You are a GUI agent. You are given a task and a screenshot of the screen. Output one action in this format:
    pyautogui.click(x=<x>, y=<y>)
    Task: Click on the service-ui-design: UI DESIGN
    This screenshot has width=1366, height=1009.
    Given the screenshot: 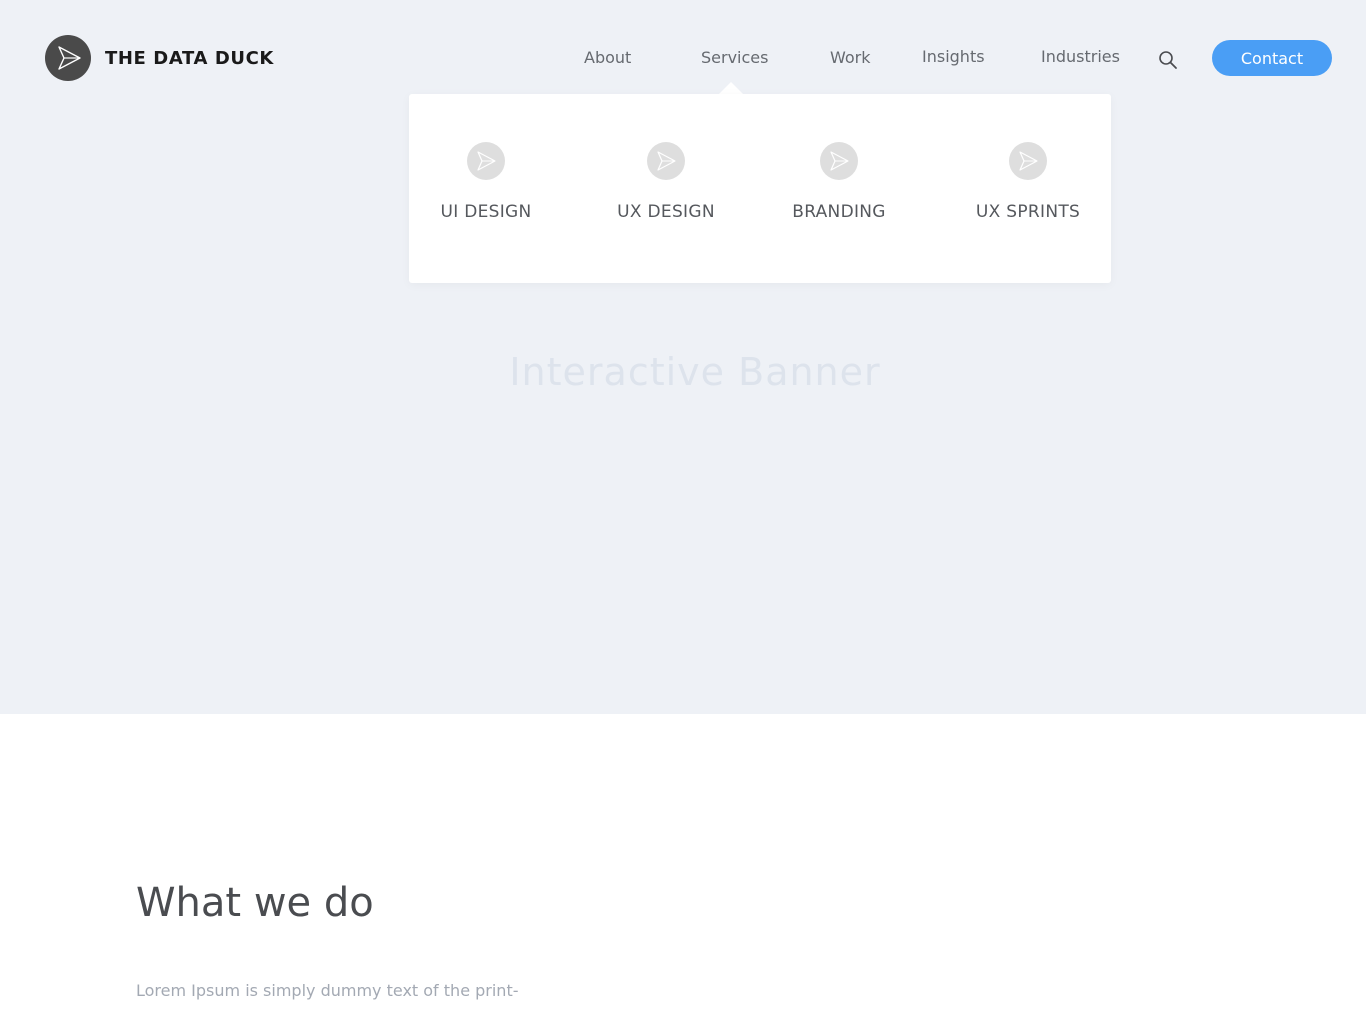 What is the action you would take?
    pyautogui.click(x=486, y=182)
    